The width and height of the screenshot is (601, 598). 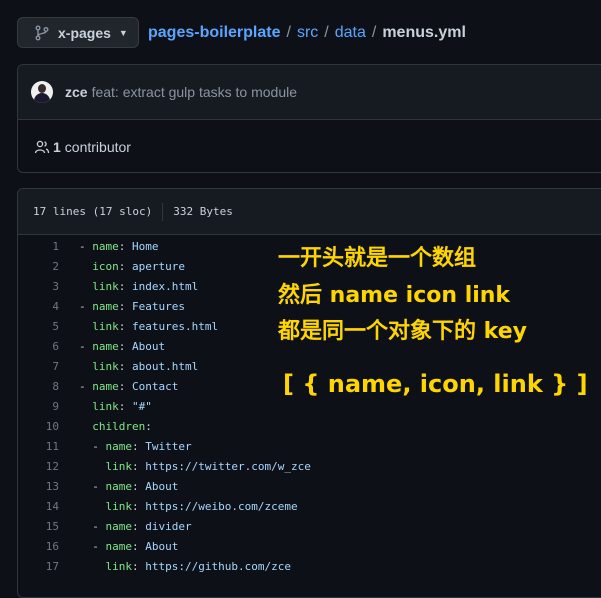 What do you see at coordinates (38, 387) in the screenshot?
I see `line-number: 8` at bounding box center [38, 387].